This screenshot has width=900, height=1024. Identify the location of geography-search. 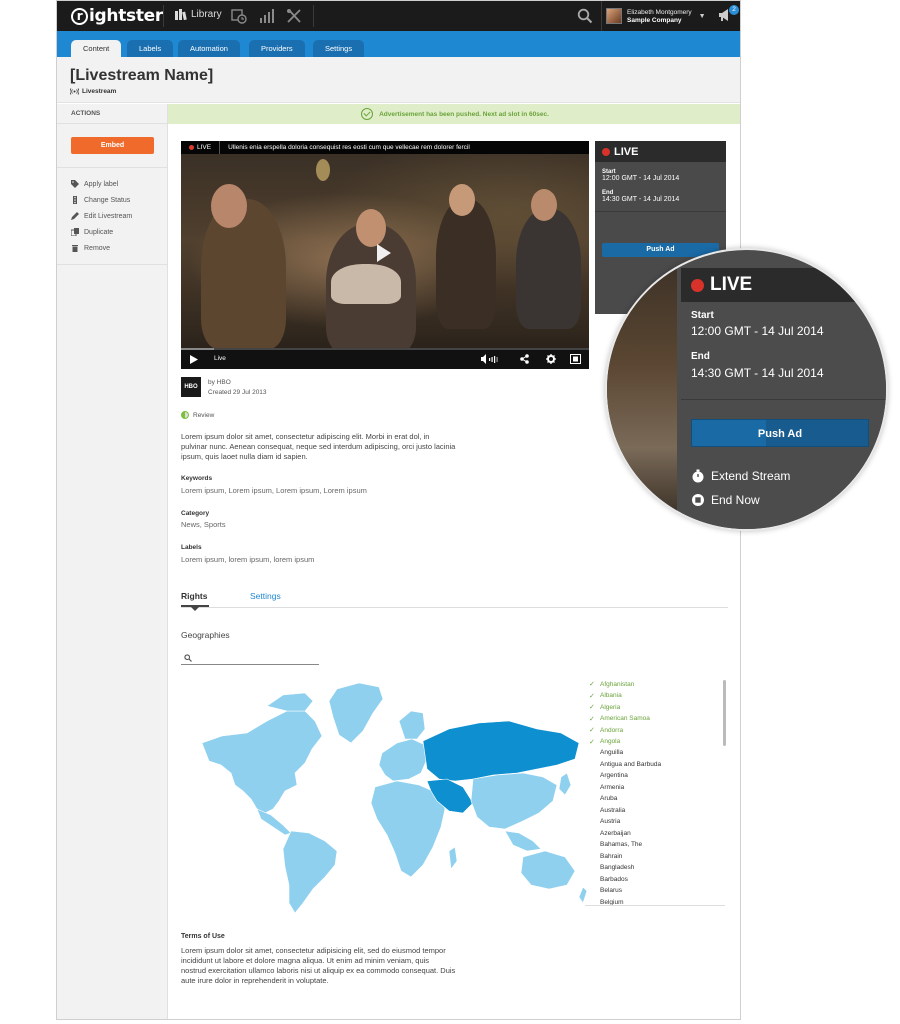
(250, 658).